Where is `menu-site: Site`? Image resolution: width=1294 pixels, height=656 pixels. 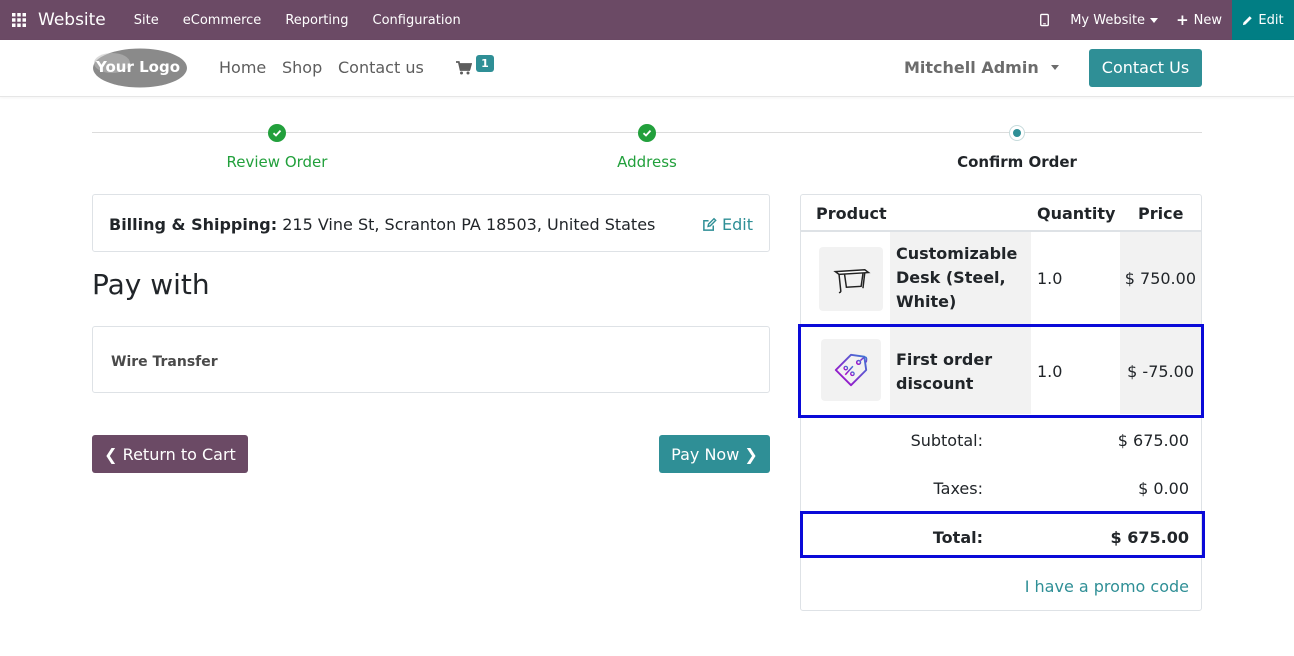 menu-site: Site is located at coordinates (146, 20).